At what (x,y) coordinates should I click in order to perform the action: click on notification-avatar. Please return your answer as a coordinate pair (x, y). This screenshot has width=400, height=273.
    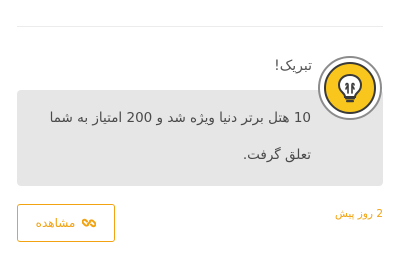
    Looking at the image, I should click on (350, 88).